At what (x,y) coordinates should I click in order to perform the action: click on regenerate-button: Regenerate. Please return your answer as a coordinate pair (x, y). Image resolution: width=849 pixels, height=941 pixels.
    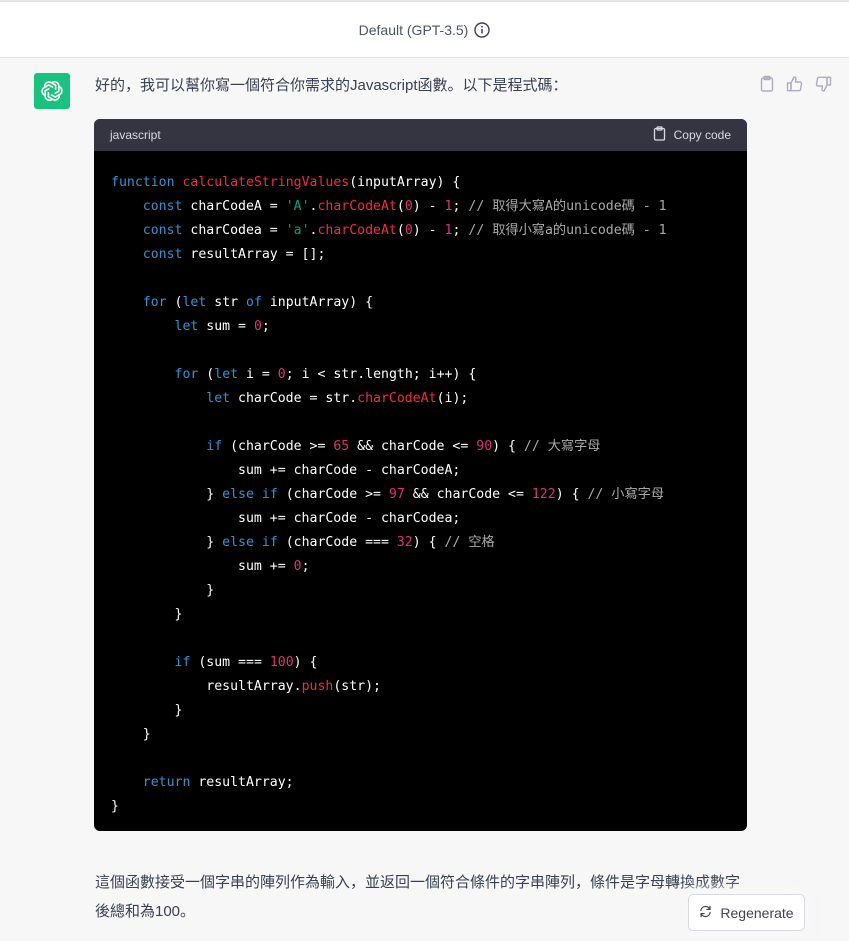
    Looking at the image, I should click on (746, 912).